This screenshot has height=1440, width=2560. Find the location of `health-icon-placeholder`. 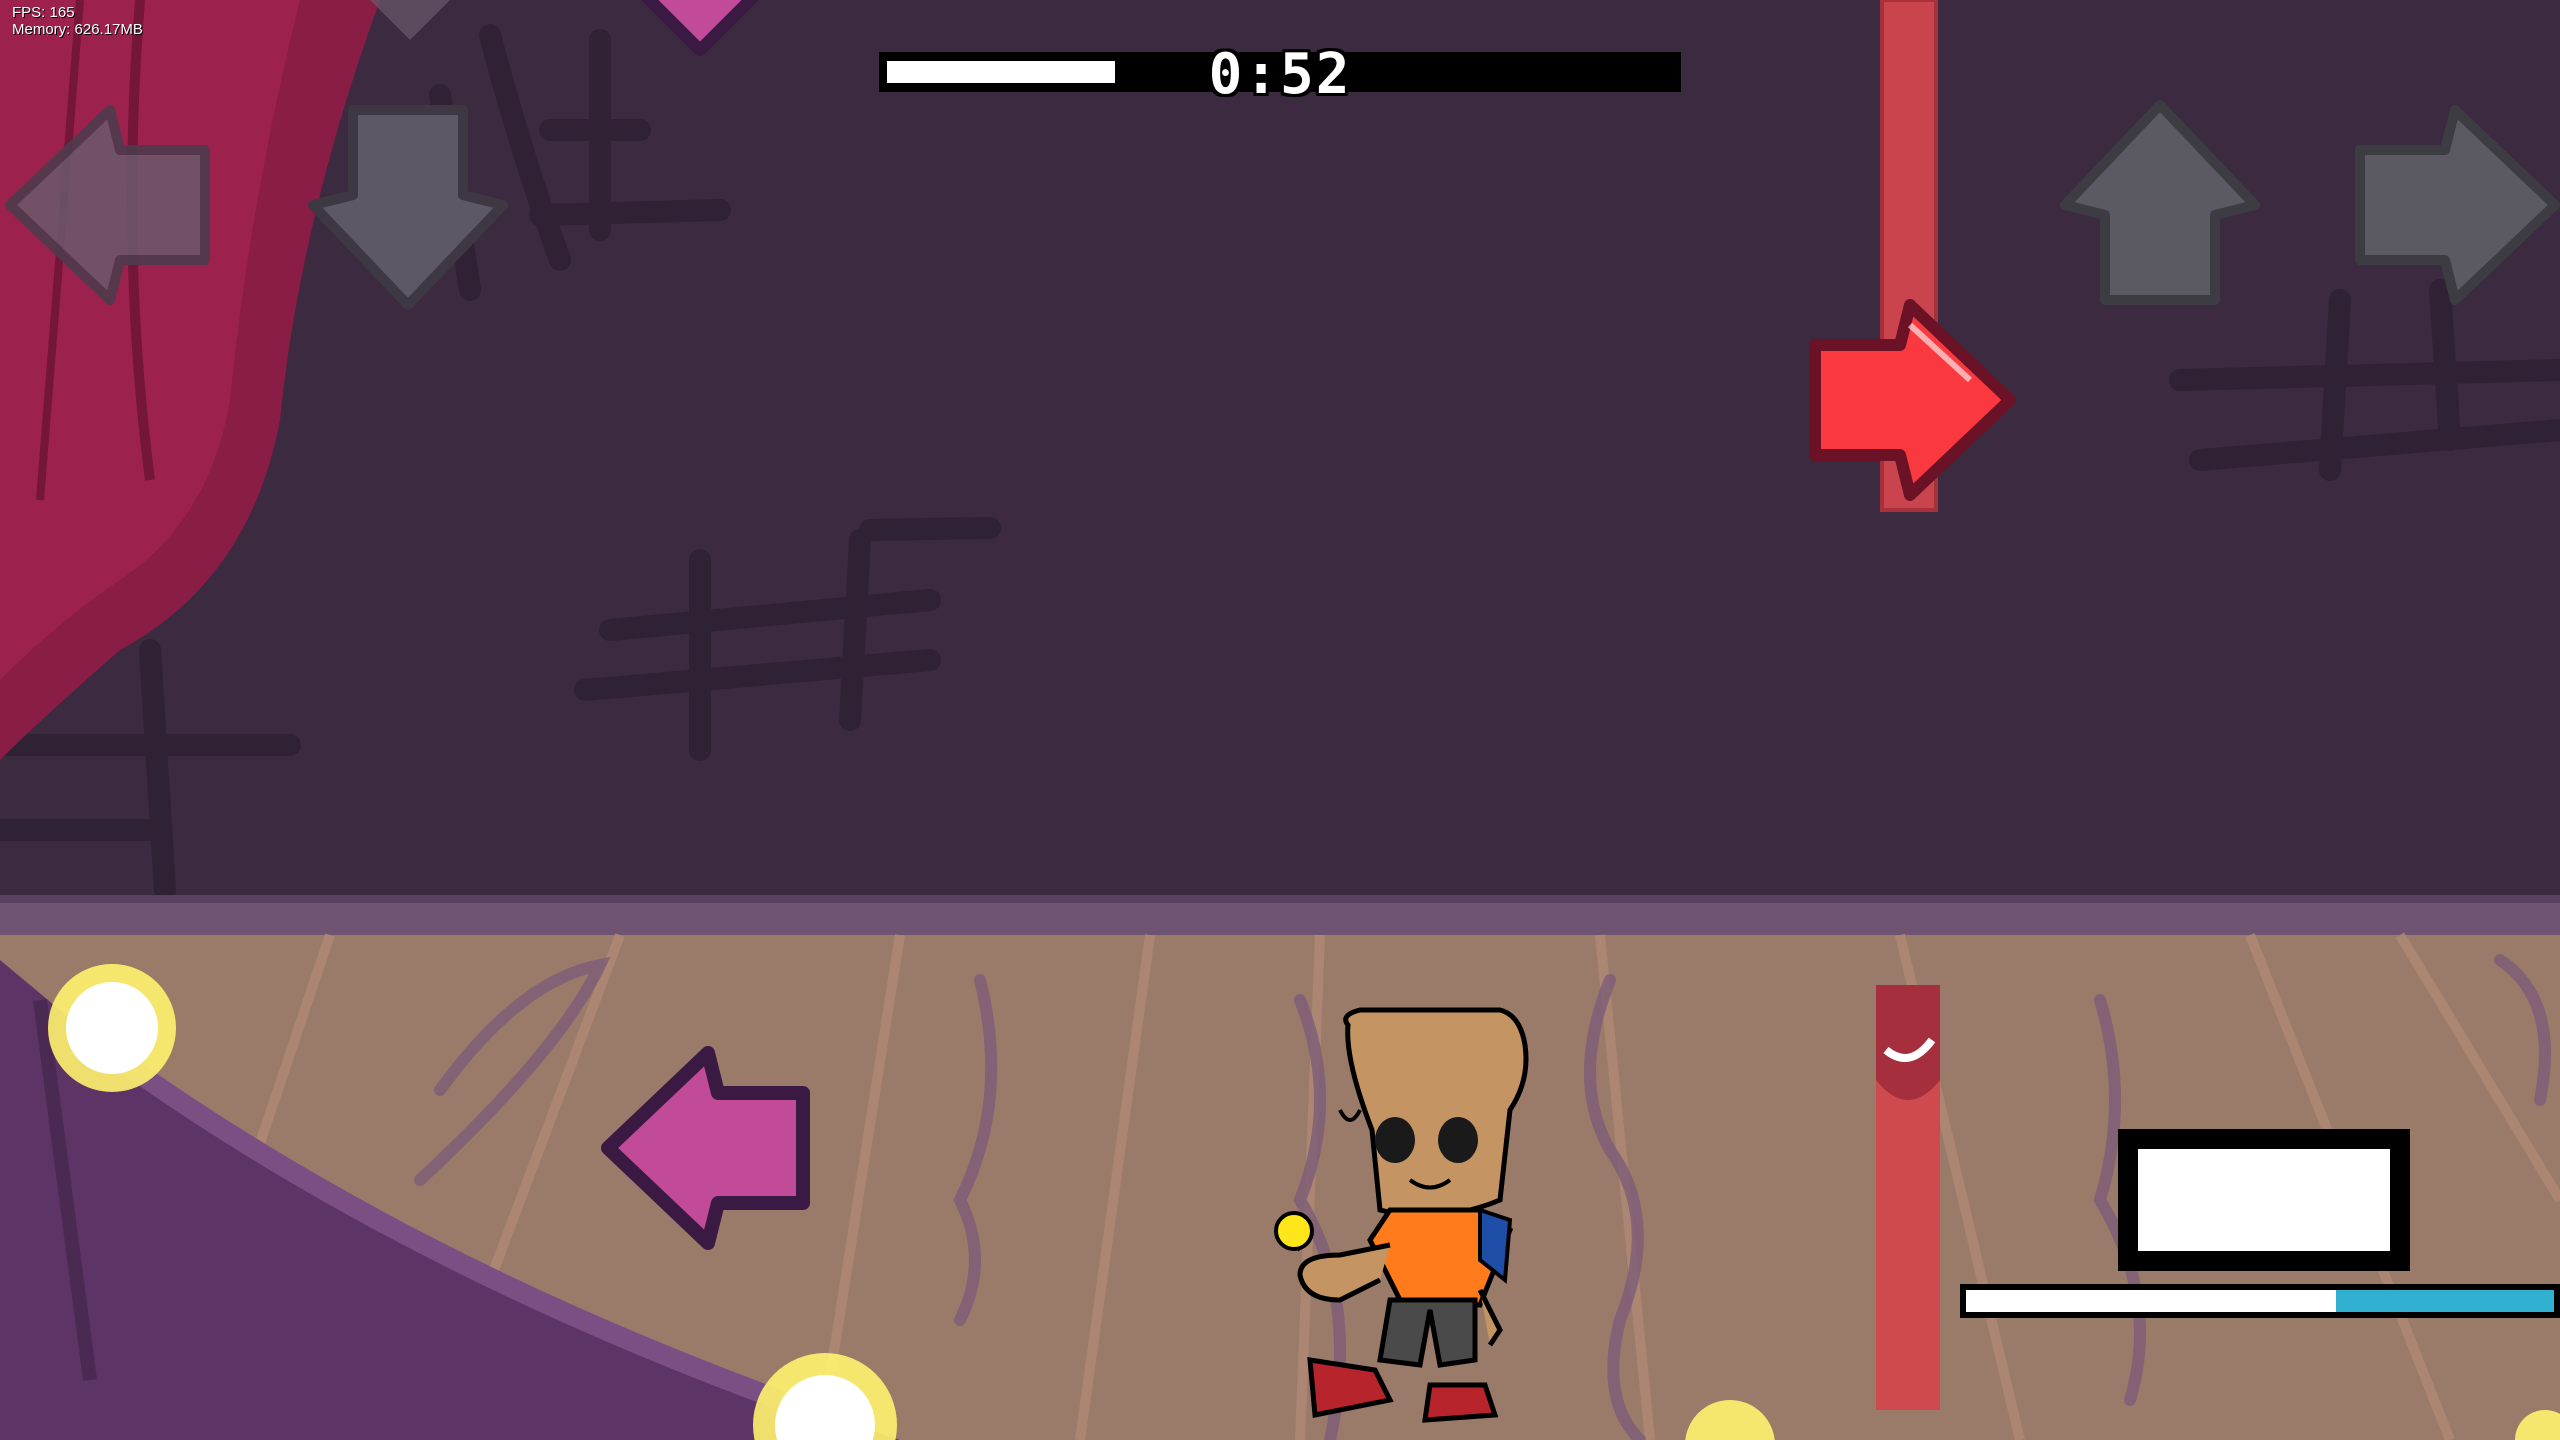

health-icon-placeholder is located at coordinates (2264, 1200).